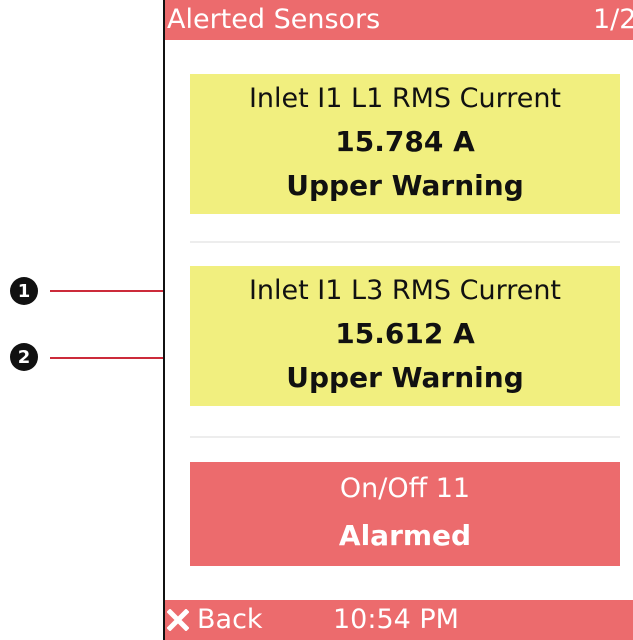  Describe the element at coordinates (405, 98) in the screenshot. I see `sensor-name: Inlet I1 L1 RMS Current` at that location.